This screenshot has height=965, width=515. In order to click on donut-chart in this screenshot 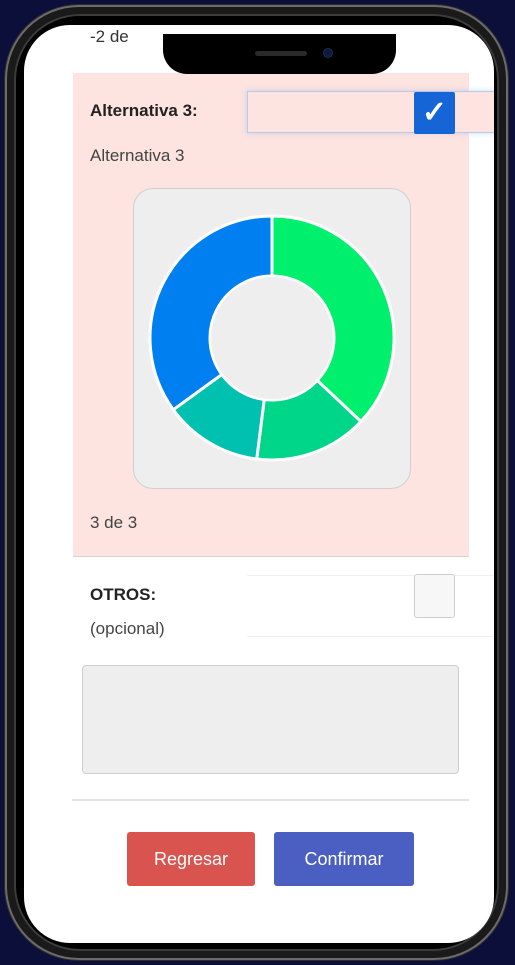, I will do `click(272, 338)`.